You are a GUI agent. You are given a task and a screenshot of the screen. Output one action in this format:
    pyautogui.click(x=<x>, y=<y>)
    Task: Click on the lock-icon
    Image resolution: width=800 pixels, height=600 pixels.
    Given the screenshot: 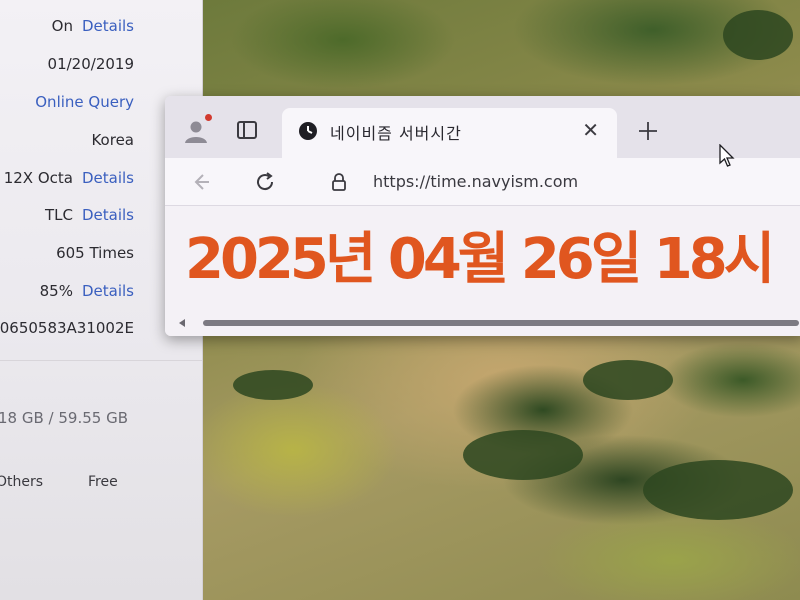 What is the action you would take?
    pyautogui.click(x=339, y=182)
    